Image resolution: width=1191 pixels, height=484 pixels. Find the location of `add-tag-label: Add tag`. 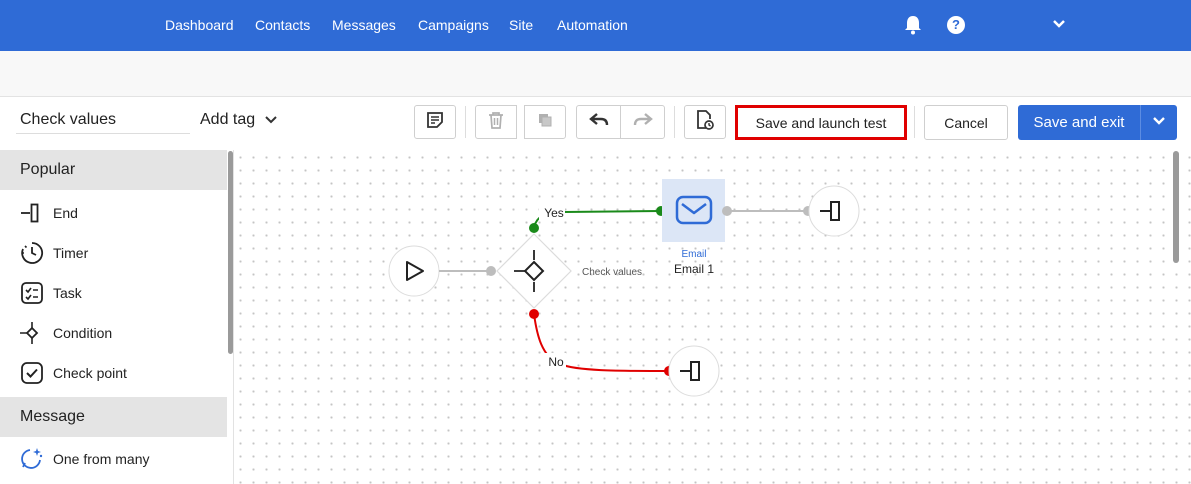

add-tag-label: Add tag is located at coordinates (228, 119).